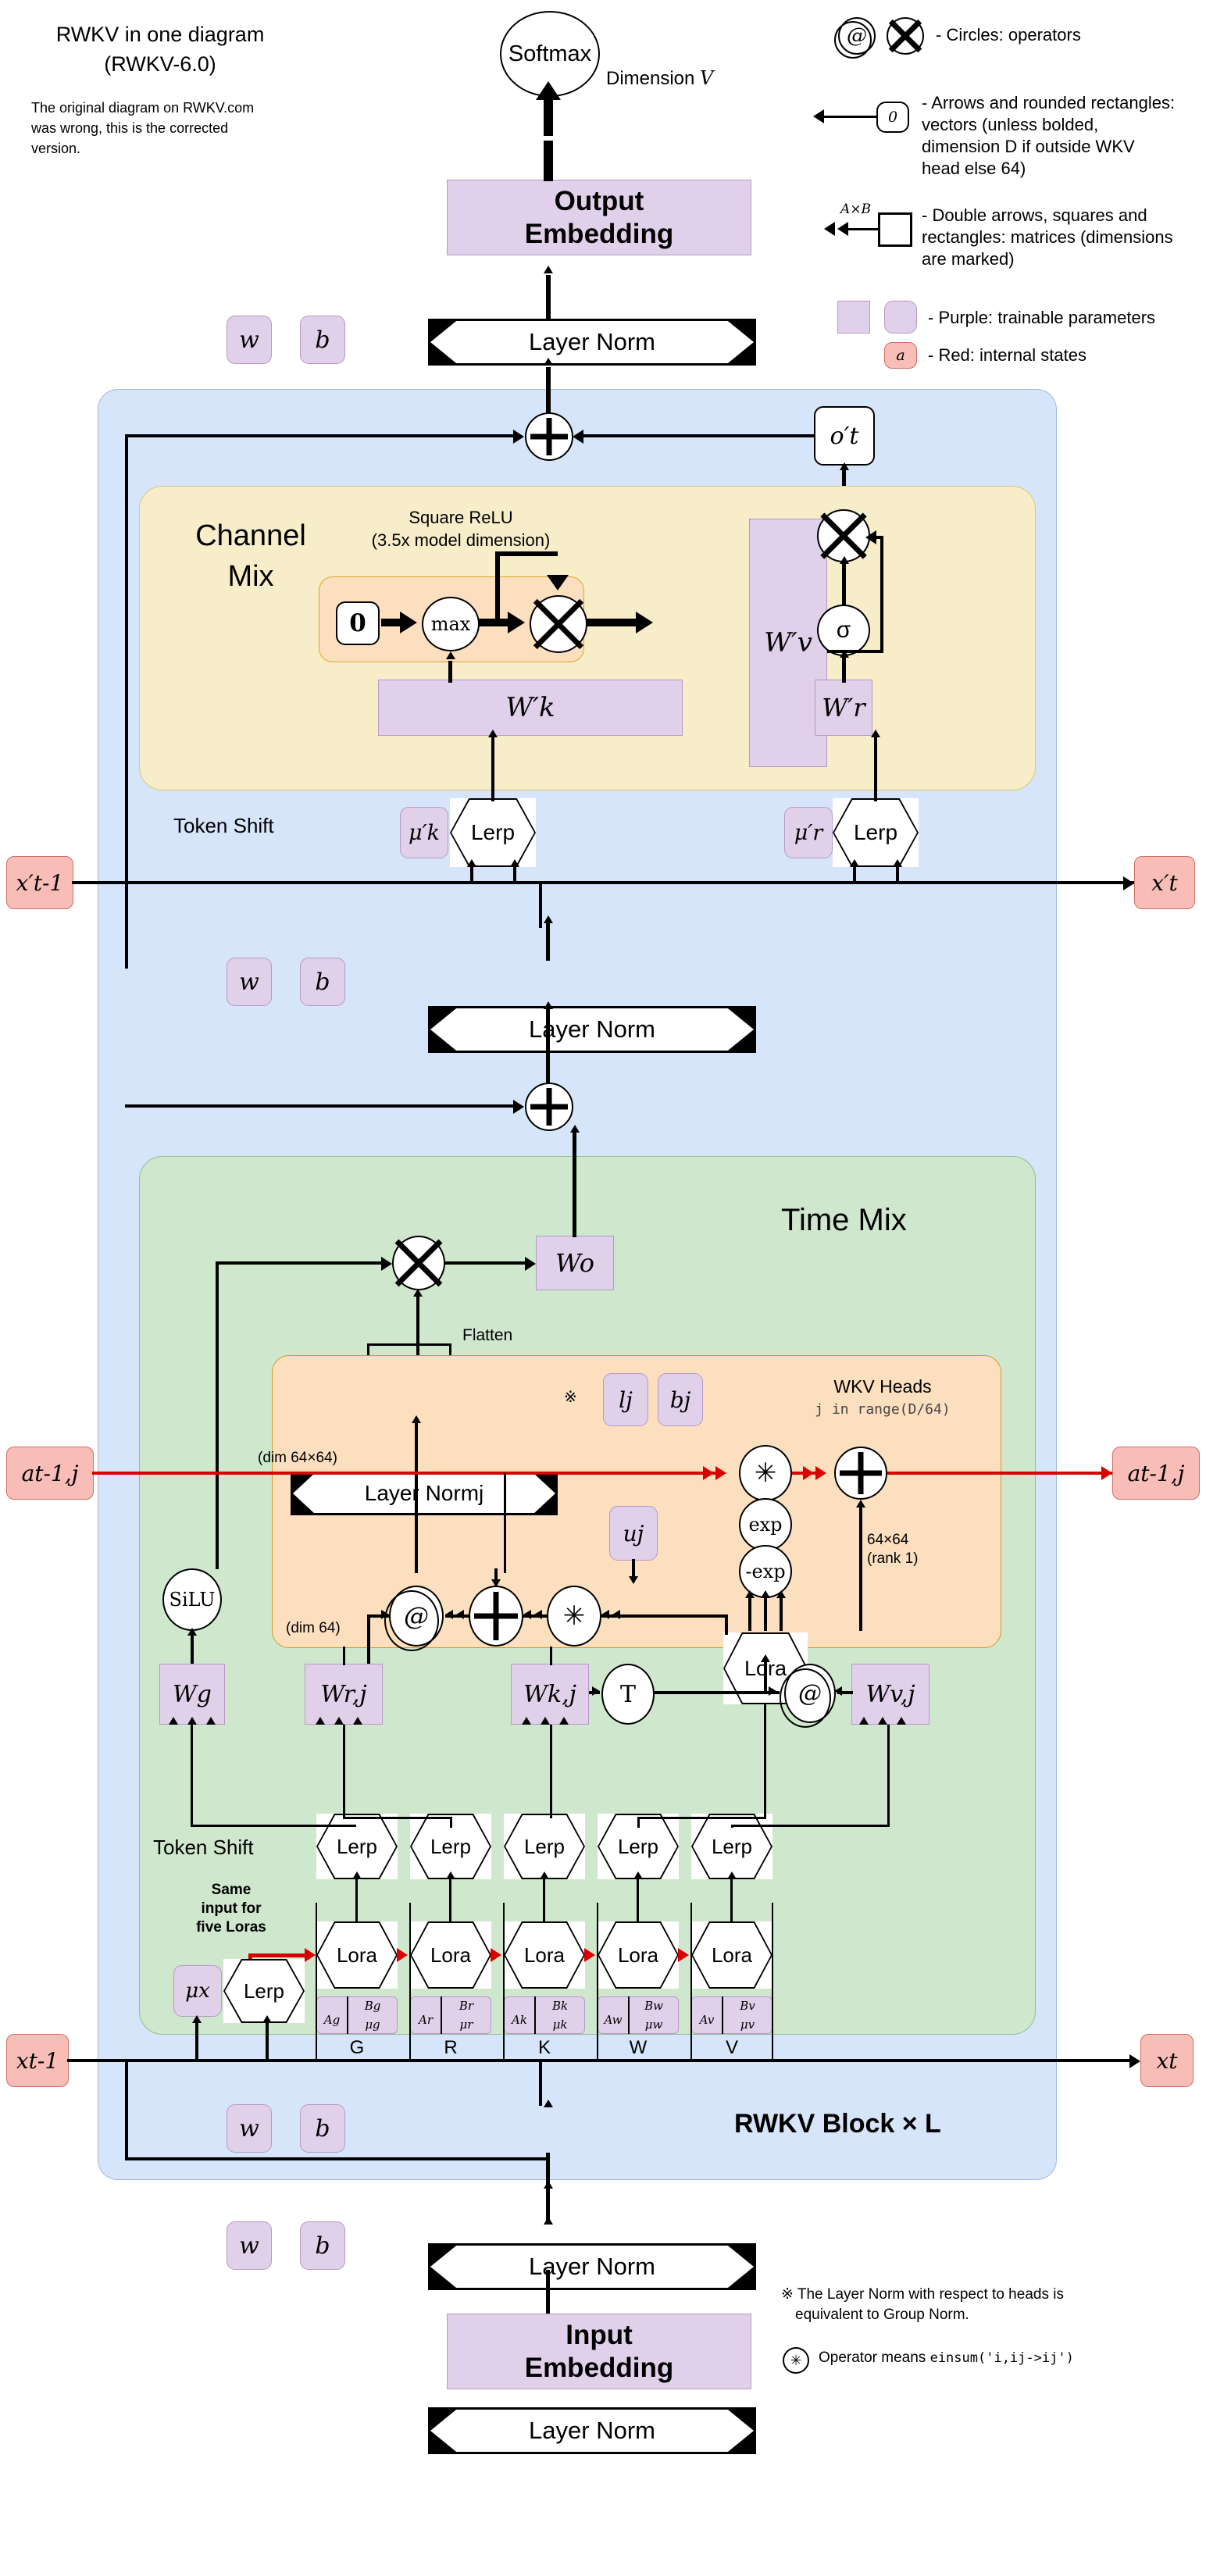  I want to click on lerp-lora-conn-r, so click(450, 1901).